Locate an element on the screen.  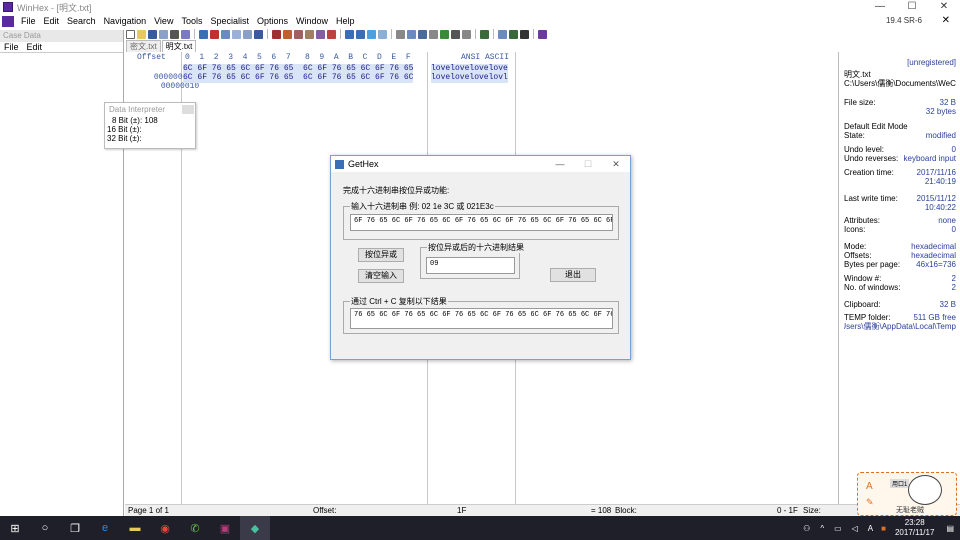
hash-icon is located at coordinates (444, 34).